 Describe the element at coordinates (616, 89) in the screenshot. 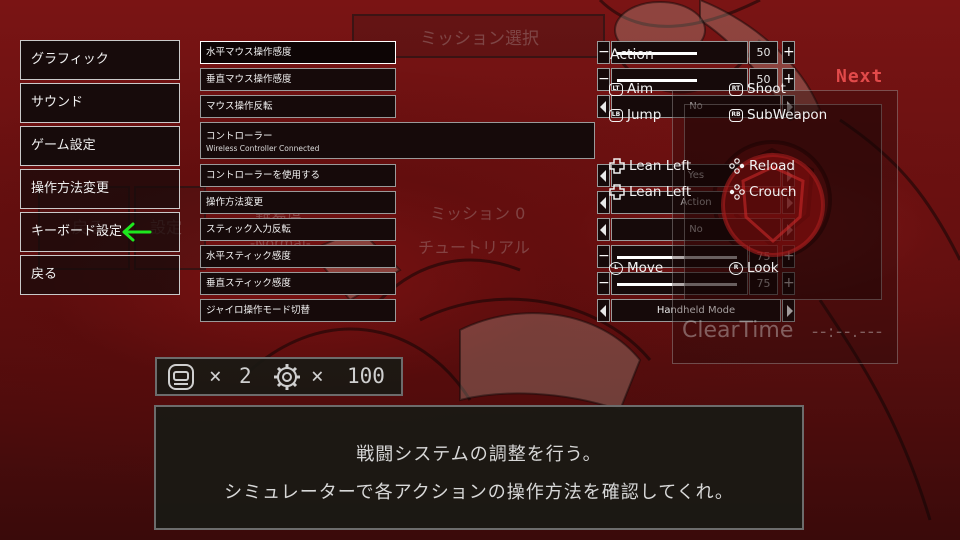

I see `lt-button-icon: LT` at that location.